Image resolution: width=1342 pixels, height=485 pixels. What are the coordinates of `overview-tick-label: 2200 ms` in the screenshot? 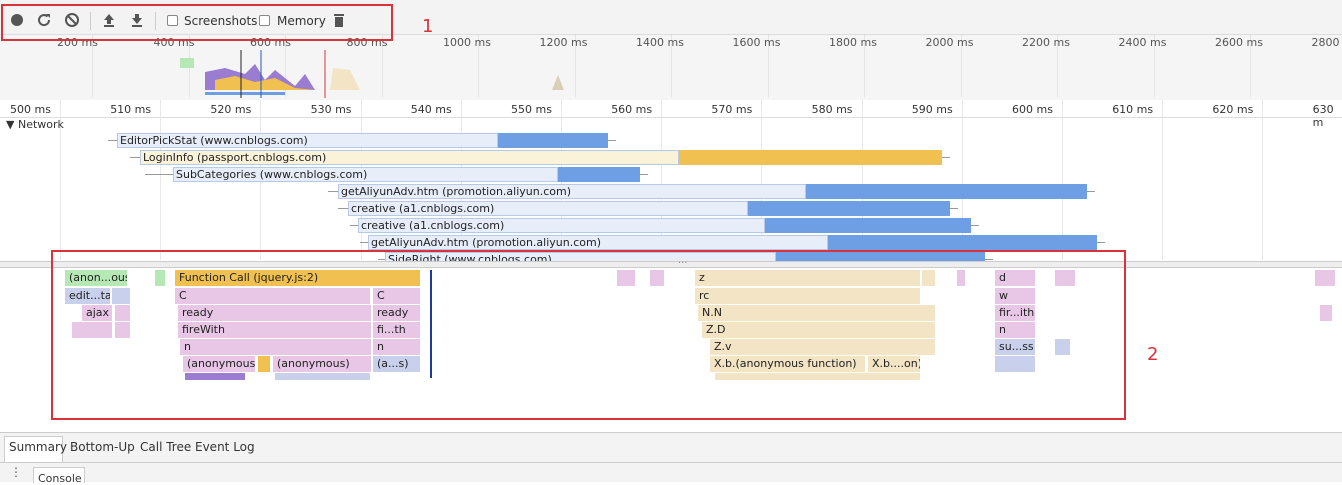 It's located at (1046, 42).